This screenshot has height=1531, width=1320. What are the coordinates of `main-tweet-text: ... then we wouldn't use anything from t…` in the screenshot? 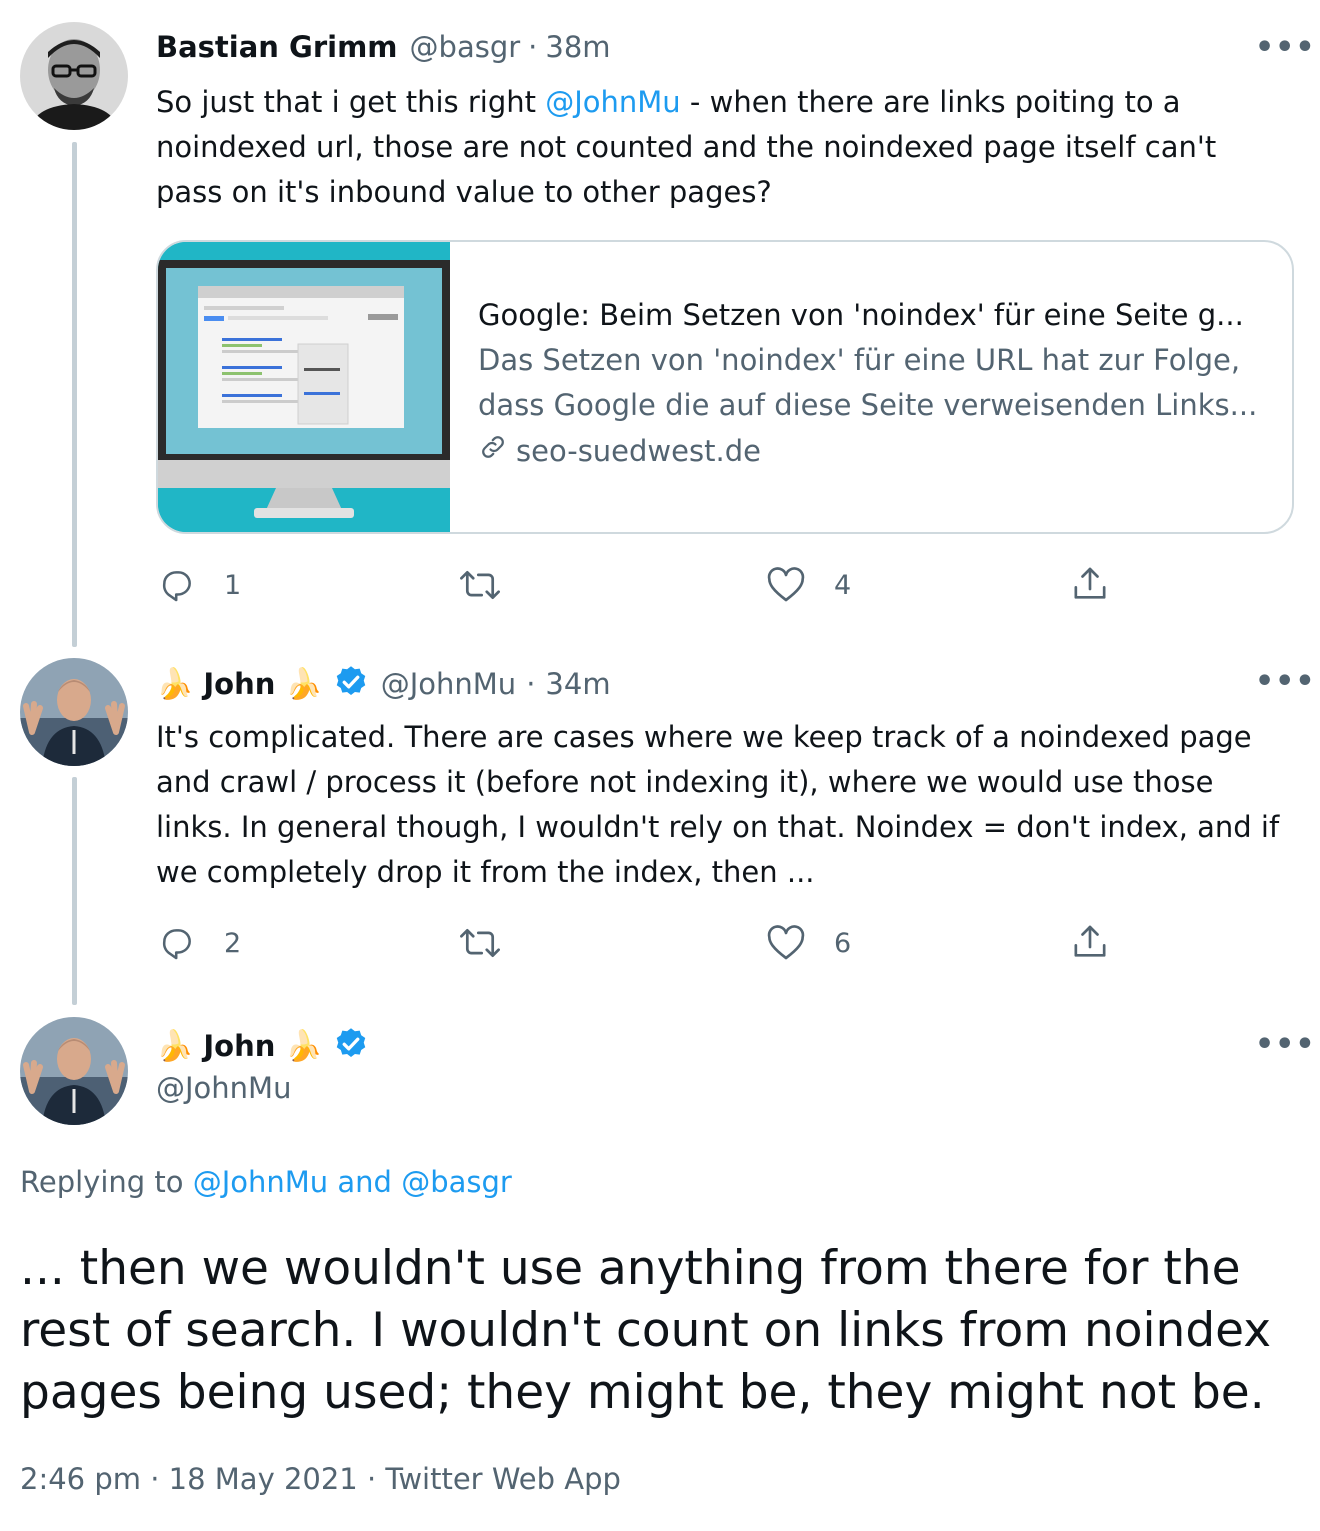 It's located at (646, 1330).